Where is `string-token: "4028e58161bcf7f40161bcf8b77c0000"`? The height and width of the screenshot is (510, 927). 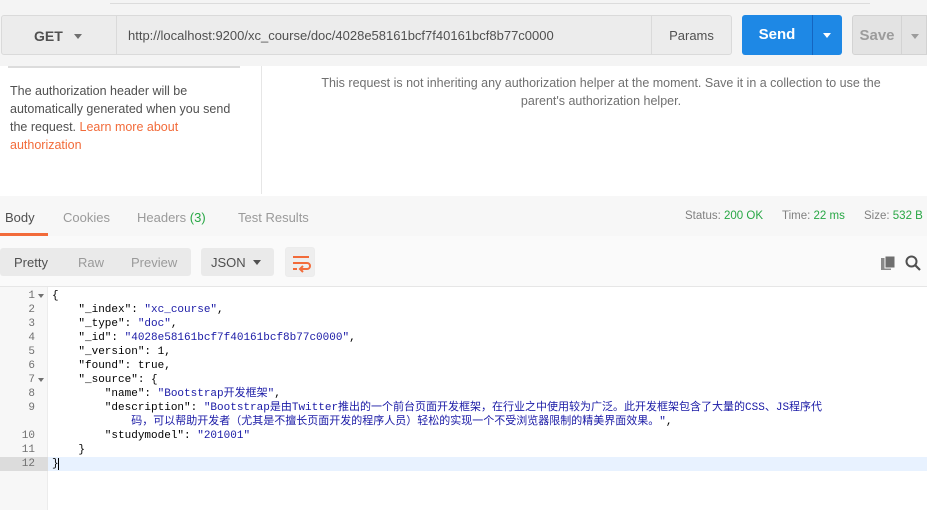 string-token: "4028e58161bcf7f40161bcf8b77c0000" is located at coordinates (237, 338).